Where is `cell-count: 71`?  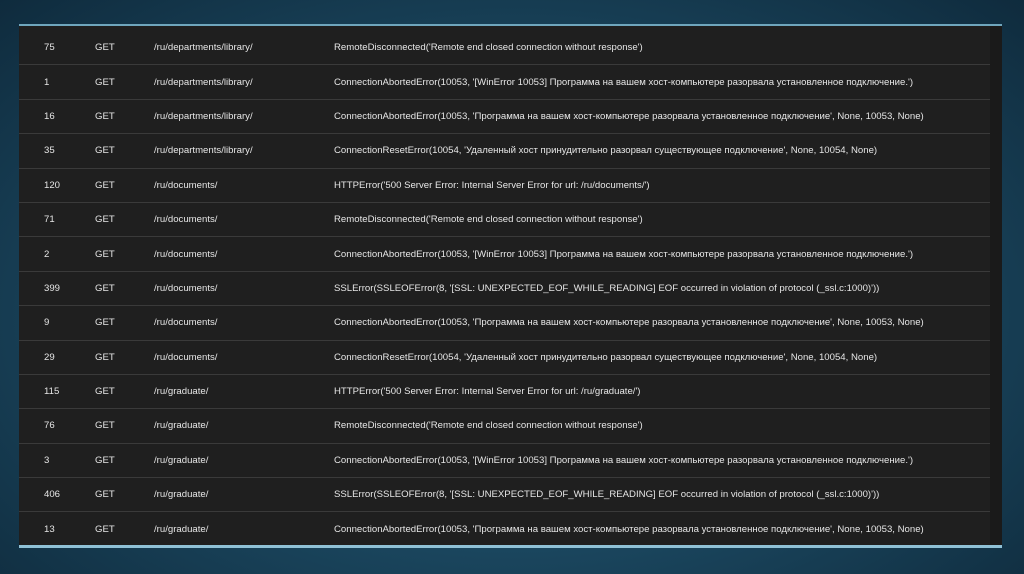 cell-count: 71 is located at coordinates (49, 220).